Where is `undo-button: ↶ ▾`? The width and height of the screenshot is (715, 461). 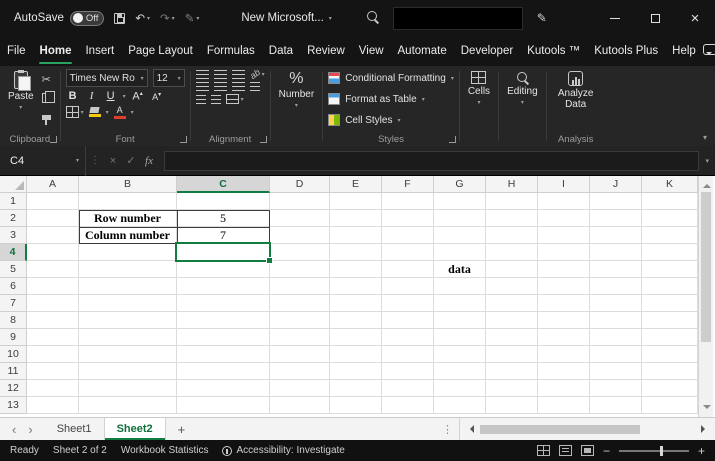
undo-button: ↶ ▾ is located at coordinates (142, 18).